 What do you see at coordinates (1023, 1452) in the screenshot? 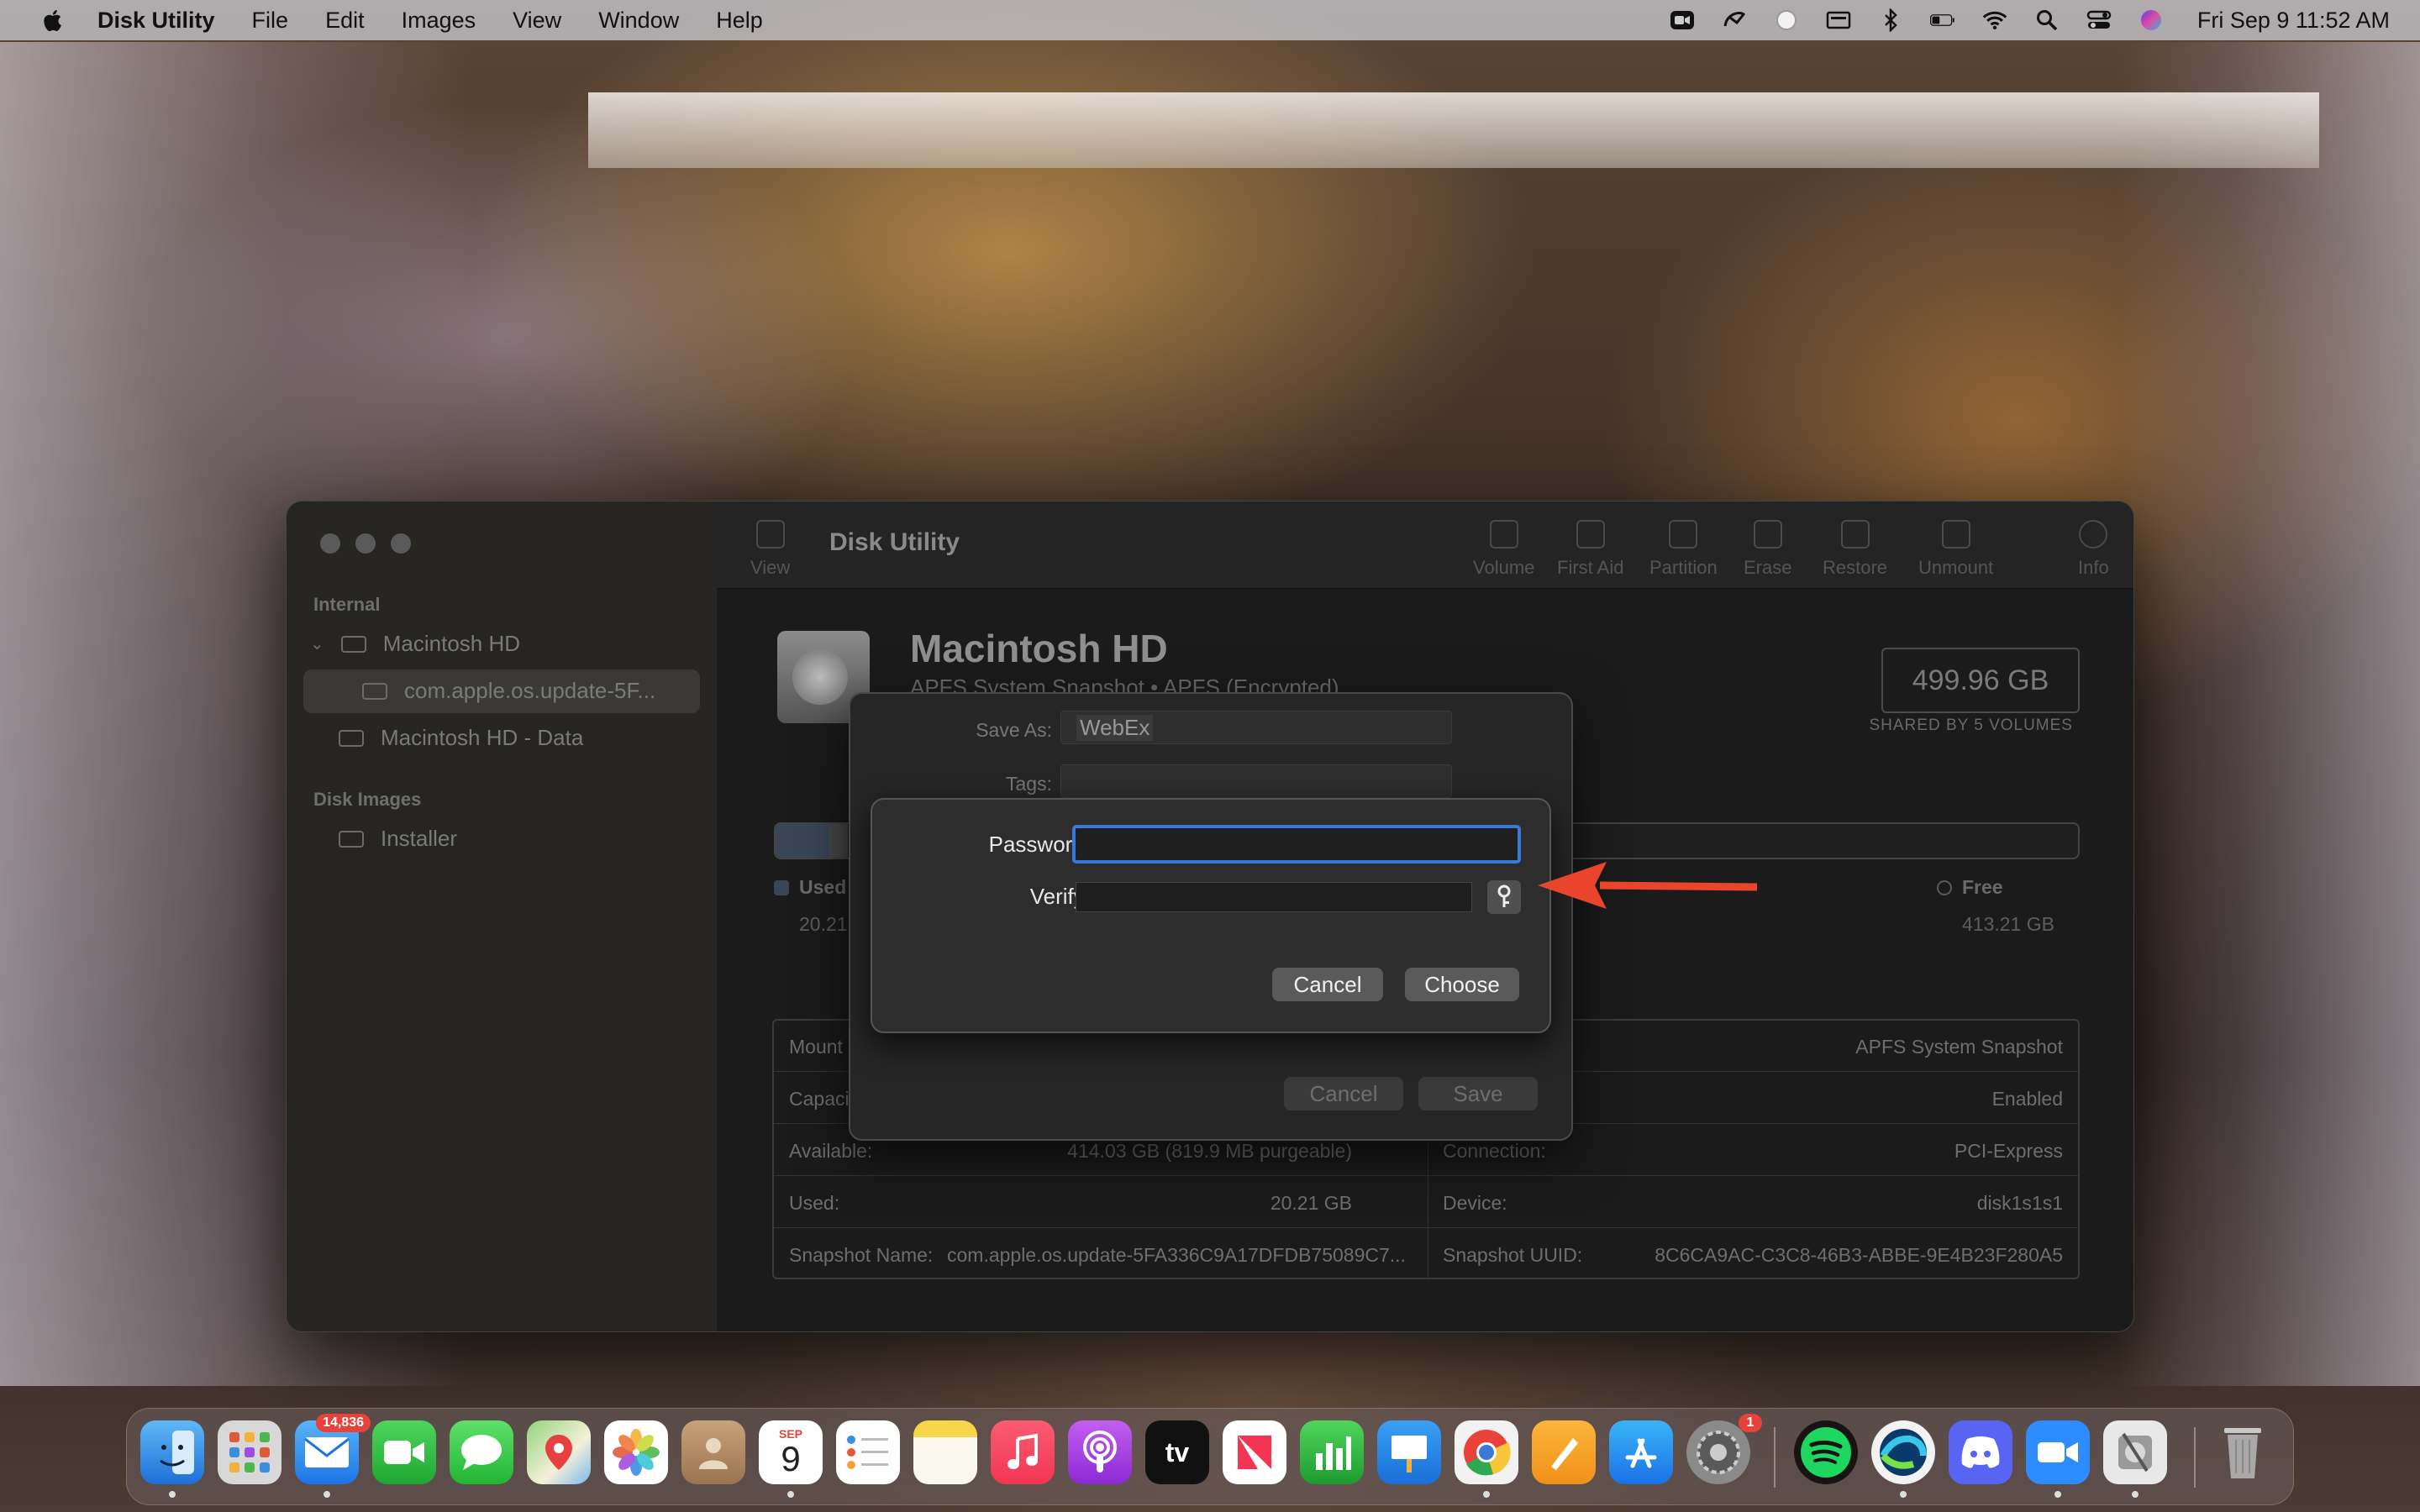
I see `music-icon` at bounding box center [1023, 1452].